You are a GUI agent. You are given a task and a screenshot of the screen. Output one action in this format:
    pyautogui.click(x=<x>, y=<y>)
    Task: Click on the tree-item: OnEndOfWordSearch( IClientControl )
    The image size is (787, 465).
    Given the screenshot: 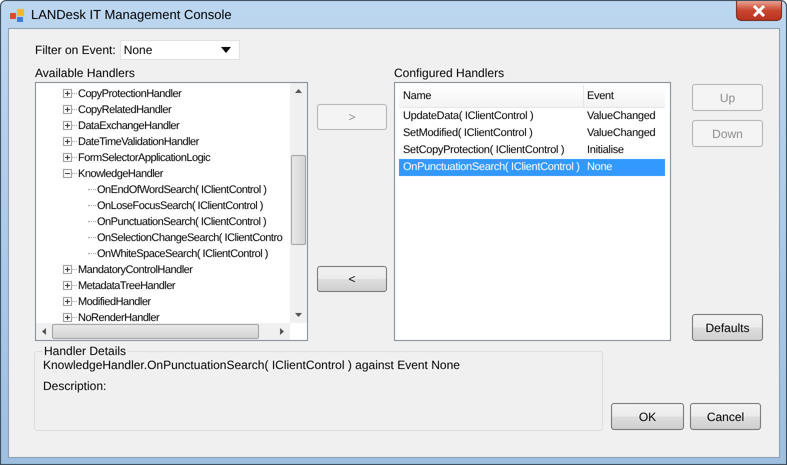 What is the action you would take?
    pyautogui.click(x=181, y=190)
    